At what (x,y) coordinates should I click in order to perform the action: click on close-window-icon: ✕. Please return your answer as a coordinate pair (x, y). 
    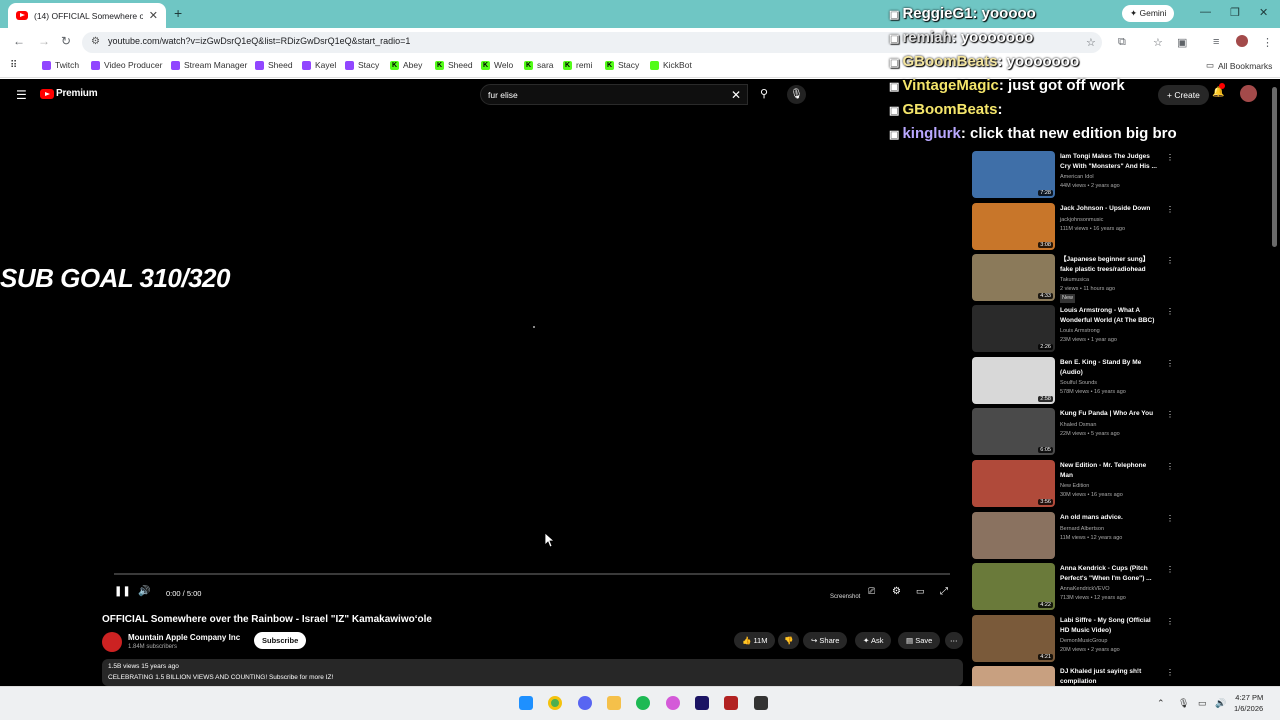
    Looking at the image, I should click on (1263, 12).